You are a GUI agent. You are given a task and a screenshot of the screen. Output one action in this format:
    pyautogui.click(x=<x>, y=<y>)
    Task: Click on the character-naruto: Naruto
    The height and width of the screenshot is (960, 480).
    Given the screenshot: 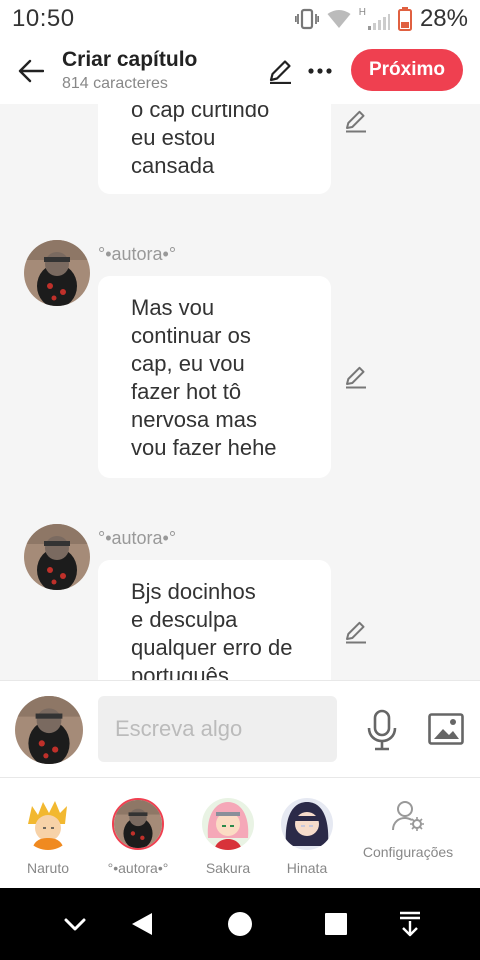 What is the action you would take?
    pyautogui.click(x=48, y=837)
    